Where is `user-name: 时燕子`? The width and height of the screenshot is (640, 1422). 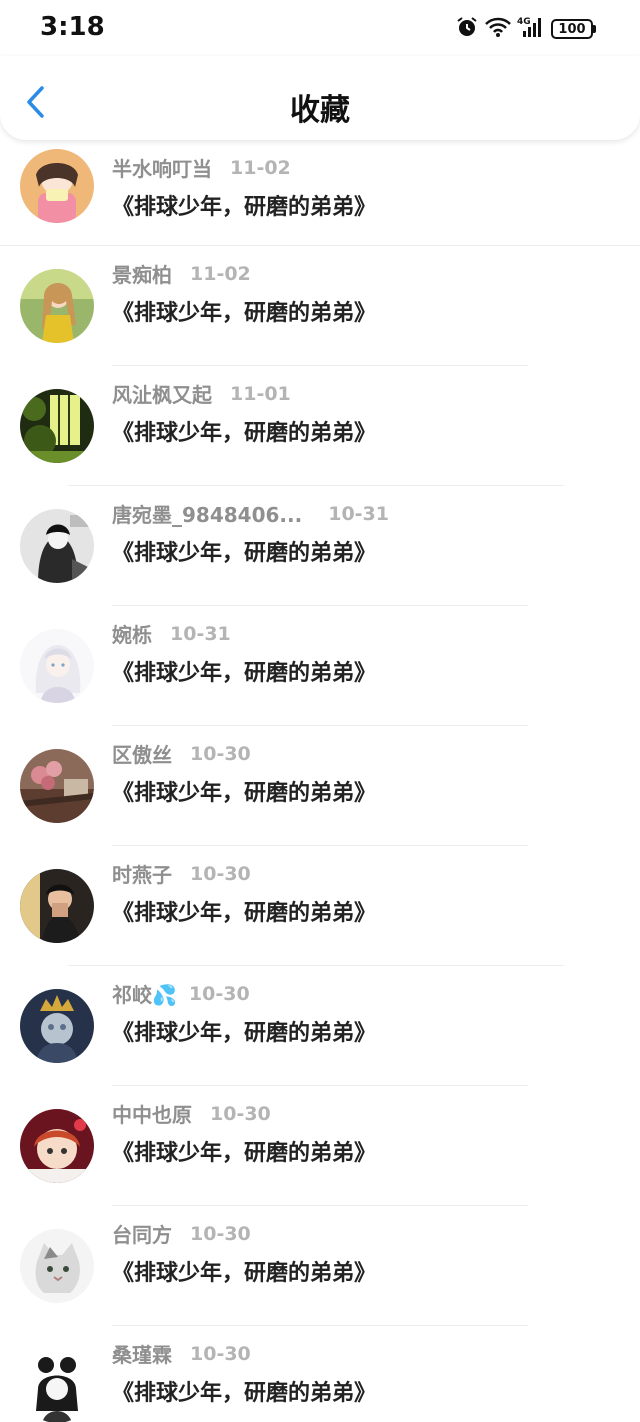
user-name: 时燕子 is located at coordinates (142, 873).